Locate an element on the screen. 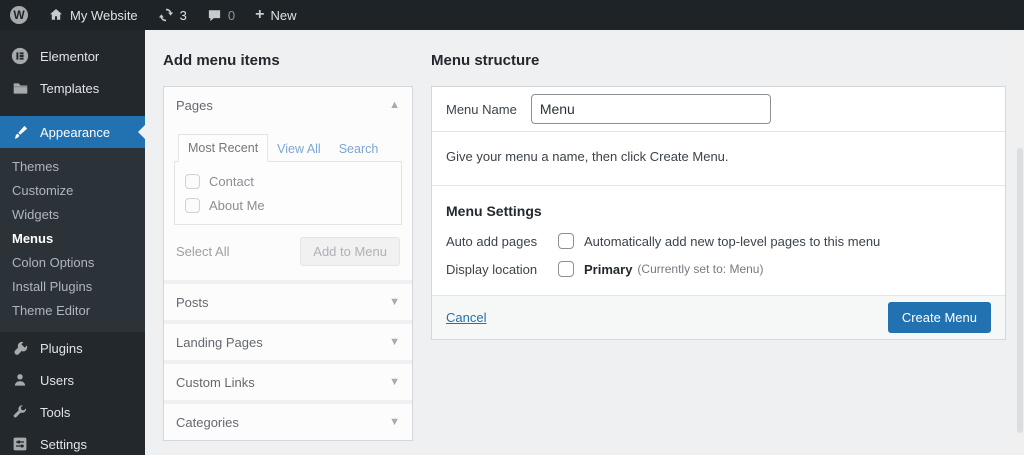 This screenshot has width=1024, height=455. user-icon is located at coordinates (20, 380).